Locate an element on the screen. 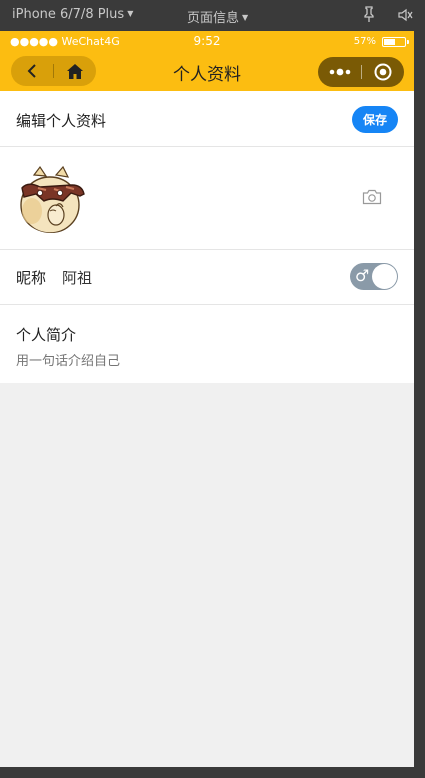 The image size is (425, 778). nickname-value: 阿祖 is located at coordinates (77, 277).